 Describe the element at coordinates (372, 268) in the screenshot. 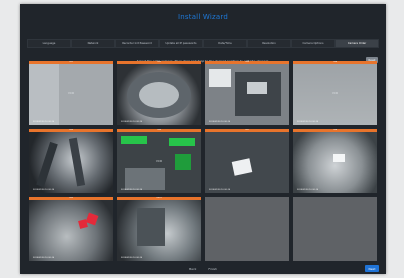

I see `next-button: Next` at that location.